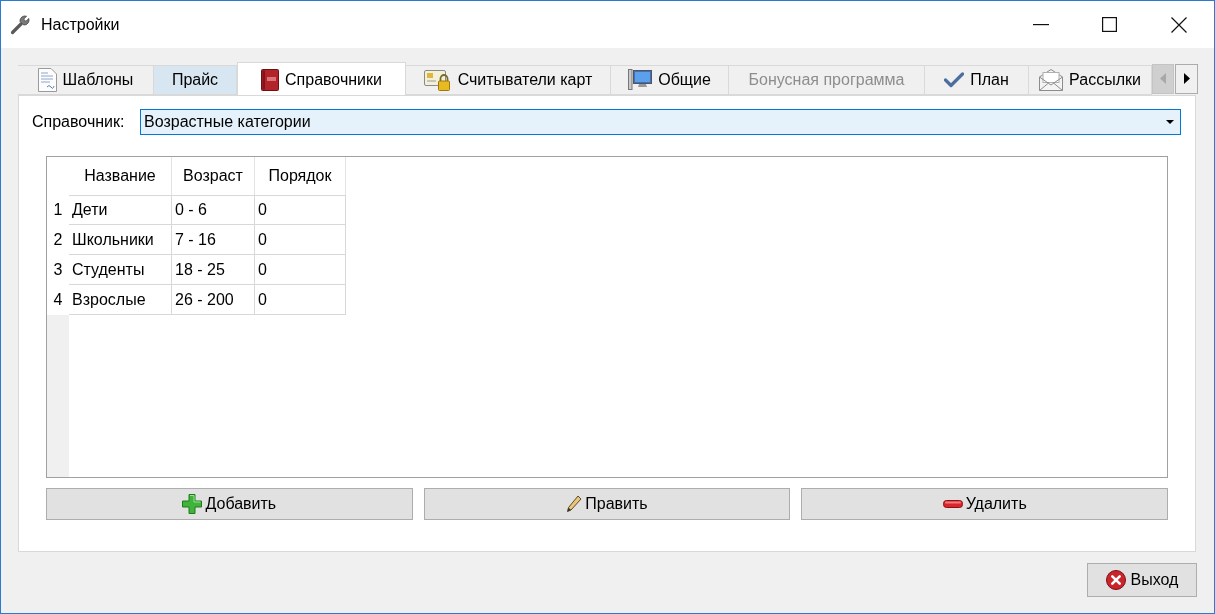  I want to click on minus-icon, so click(952, 504).